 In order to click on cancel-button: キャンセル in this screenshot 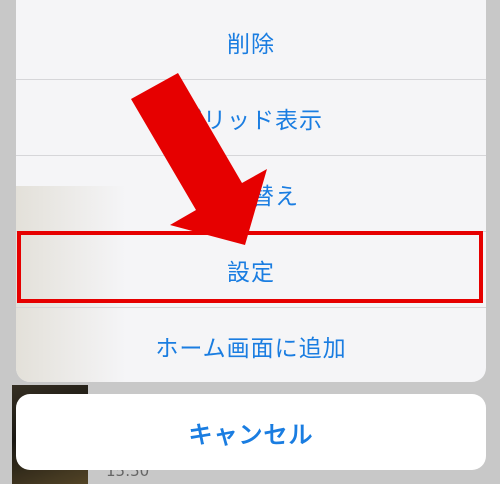, I will do `click(251, 432)`.